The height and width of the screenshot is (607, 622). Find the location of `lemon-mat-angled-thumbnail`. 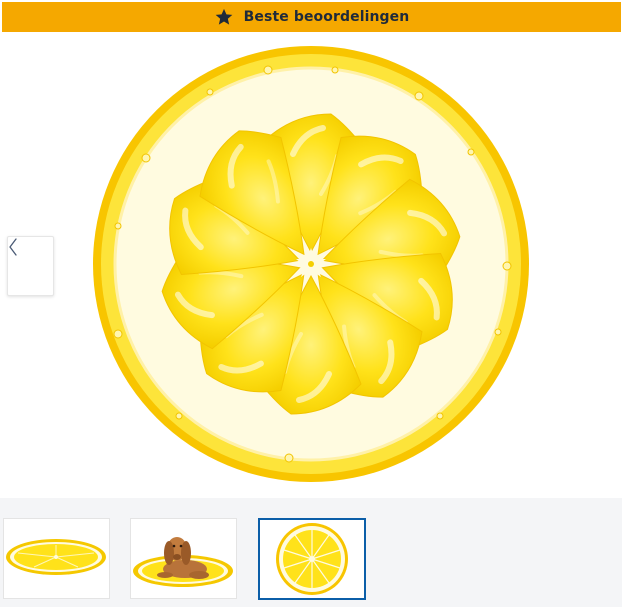

lemon-mat-angled-thumbnail is located at coordinates (56, 557).